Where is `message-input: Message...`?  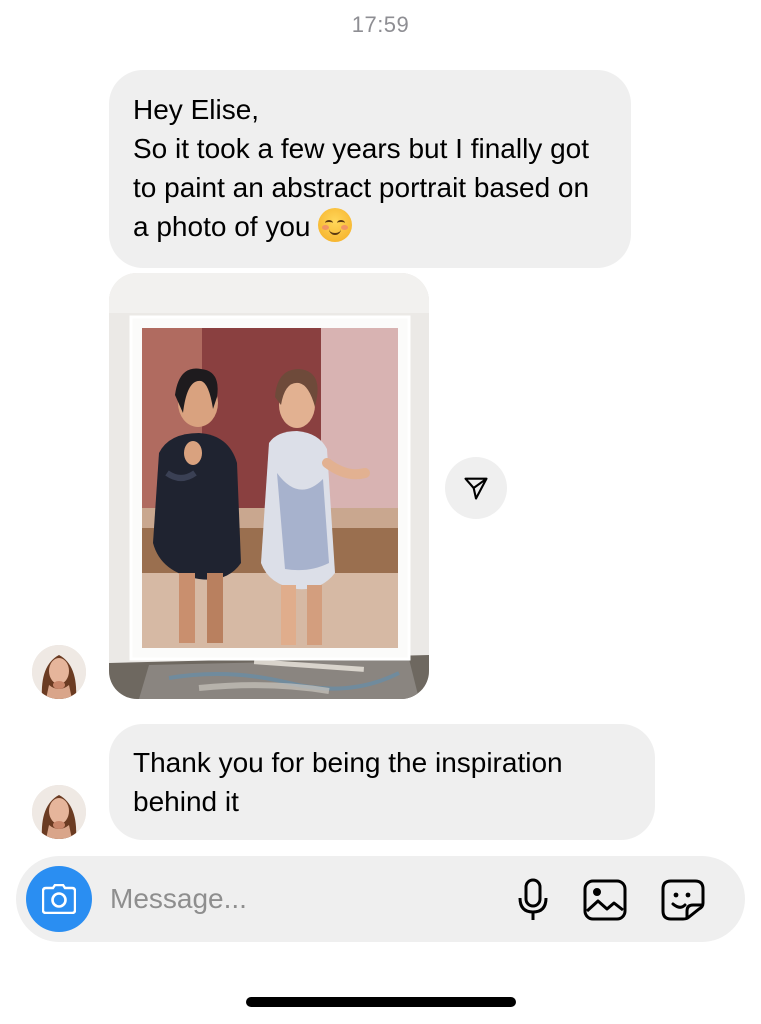
message-input: Message... is located at coordinates (300, 899).